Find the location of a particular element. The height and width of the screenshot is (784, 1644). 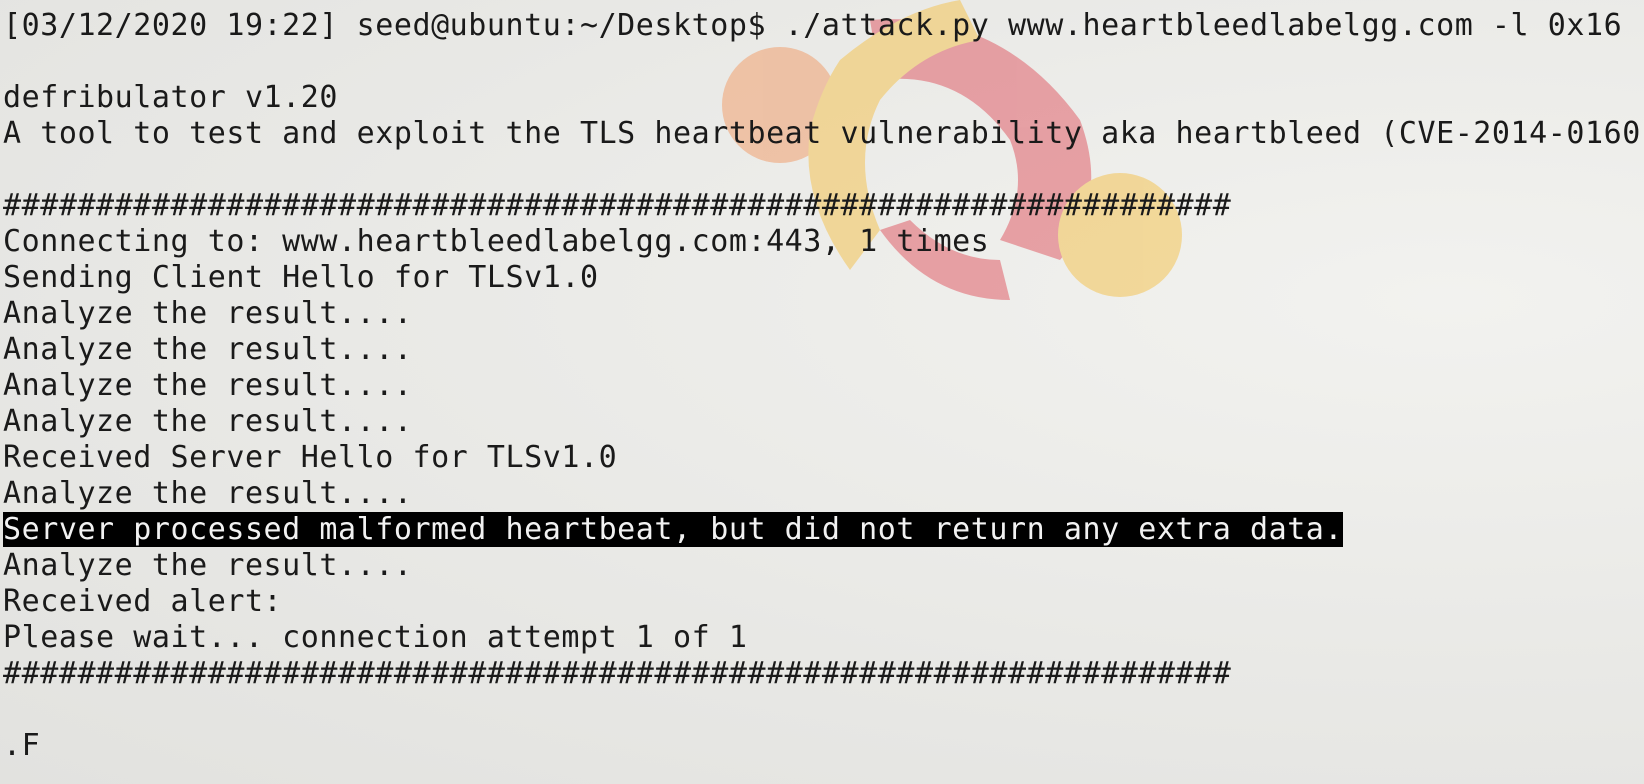

output-line: .F is located at coordinates (823, 746).